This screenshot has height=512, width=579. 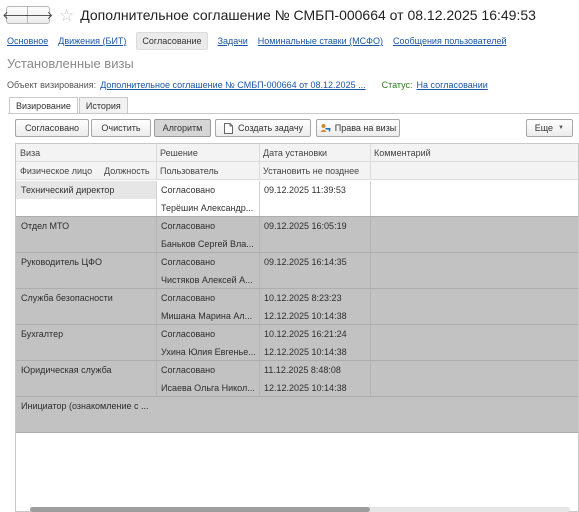 I want to click on tab-history: История, so click(x=103, y=105).